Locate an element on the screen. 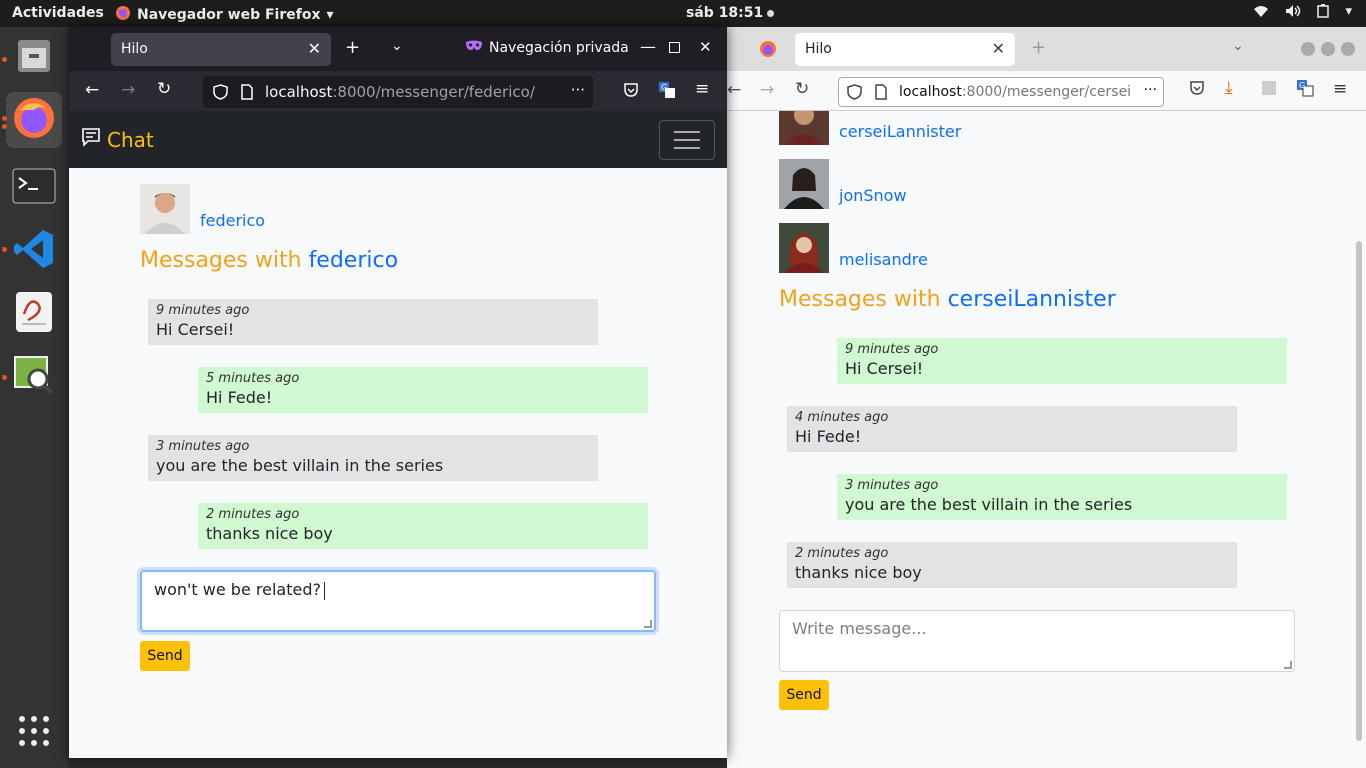 This screenshot has height=768, width=1366. user-link: melisandre is located at coordinates (883, 261).